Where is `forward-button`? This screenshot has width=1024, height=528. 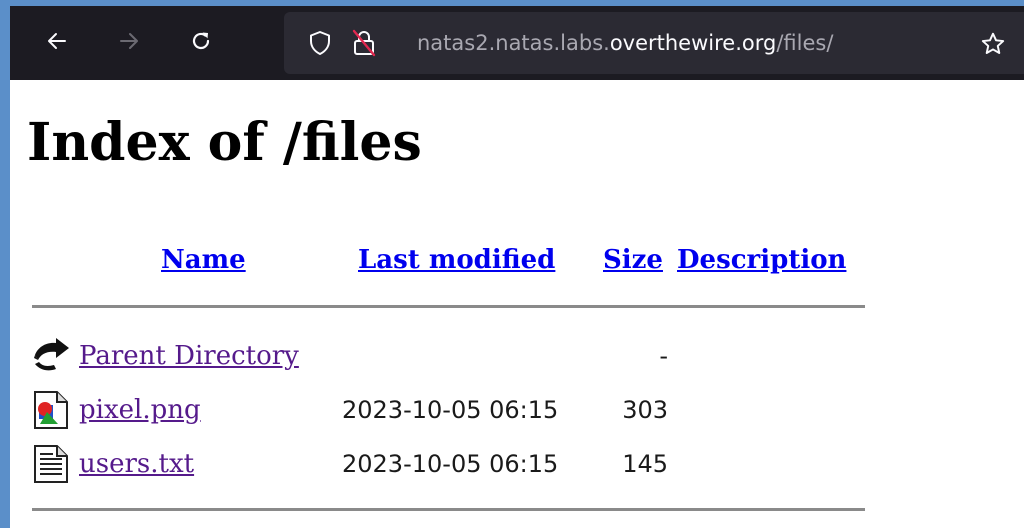
forward-button is located at coordinates (129, 43).